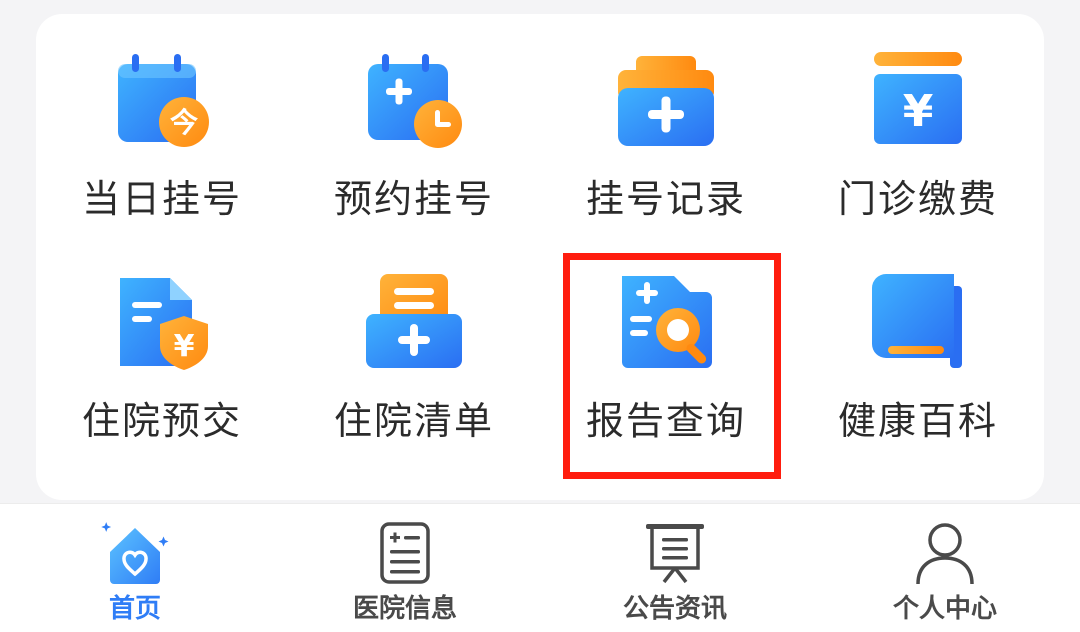 Image resolution: width=1080 pixels, height=632 pixels. What do you see at coordinates (917, 421) in the screenshot?
I see `grid-item-label: 健康百科` at bounding box center [917, 421].